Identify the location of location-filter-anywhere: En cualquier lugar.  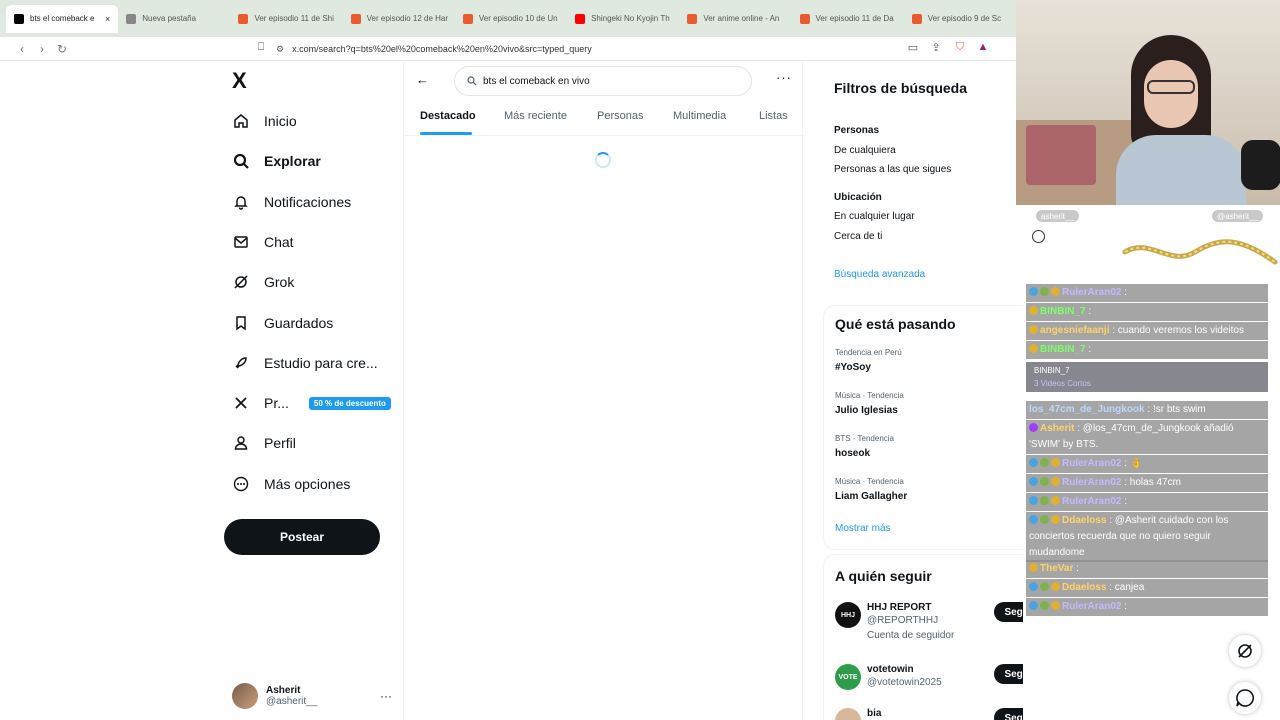
(874, 216).